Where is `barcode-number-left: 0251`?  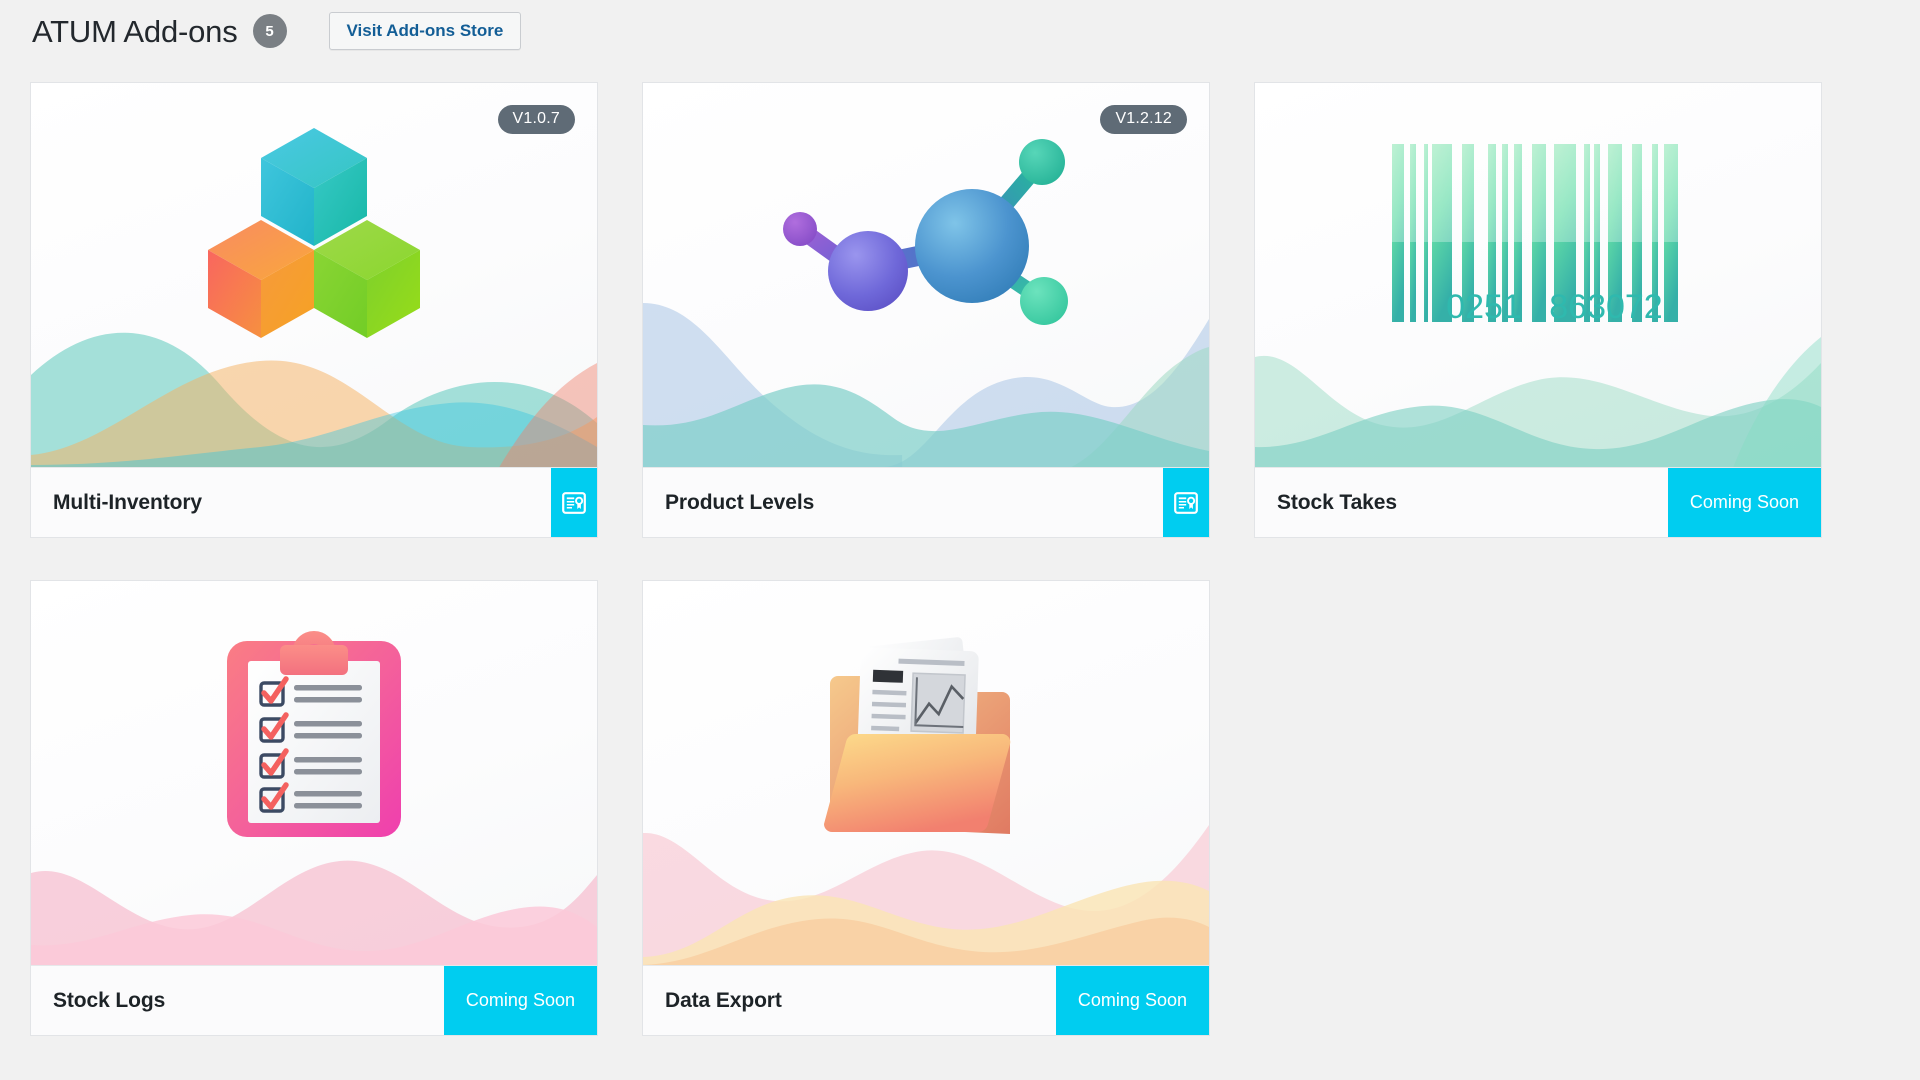 barcode-number-left: 0251 is located at coordinates (1484, 307).